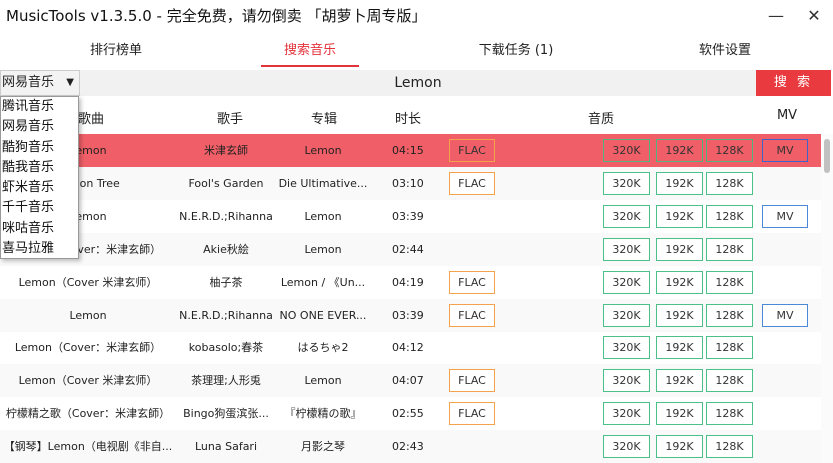  I want to click on close-icon: ✕, so click(814, 16).